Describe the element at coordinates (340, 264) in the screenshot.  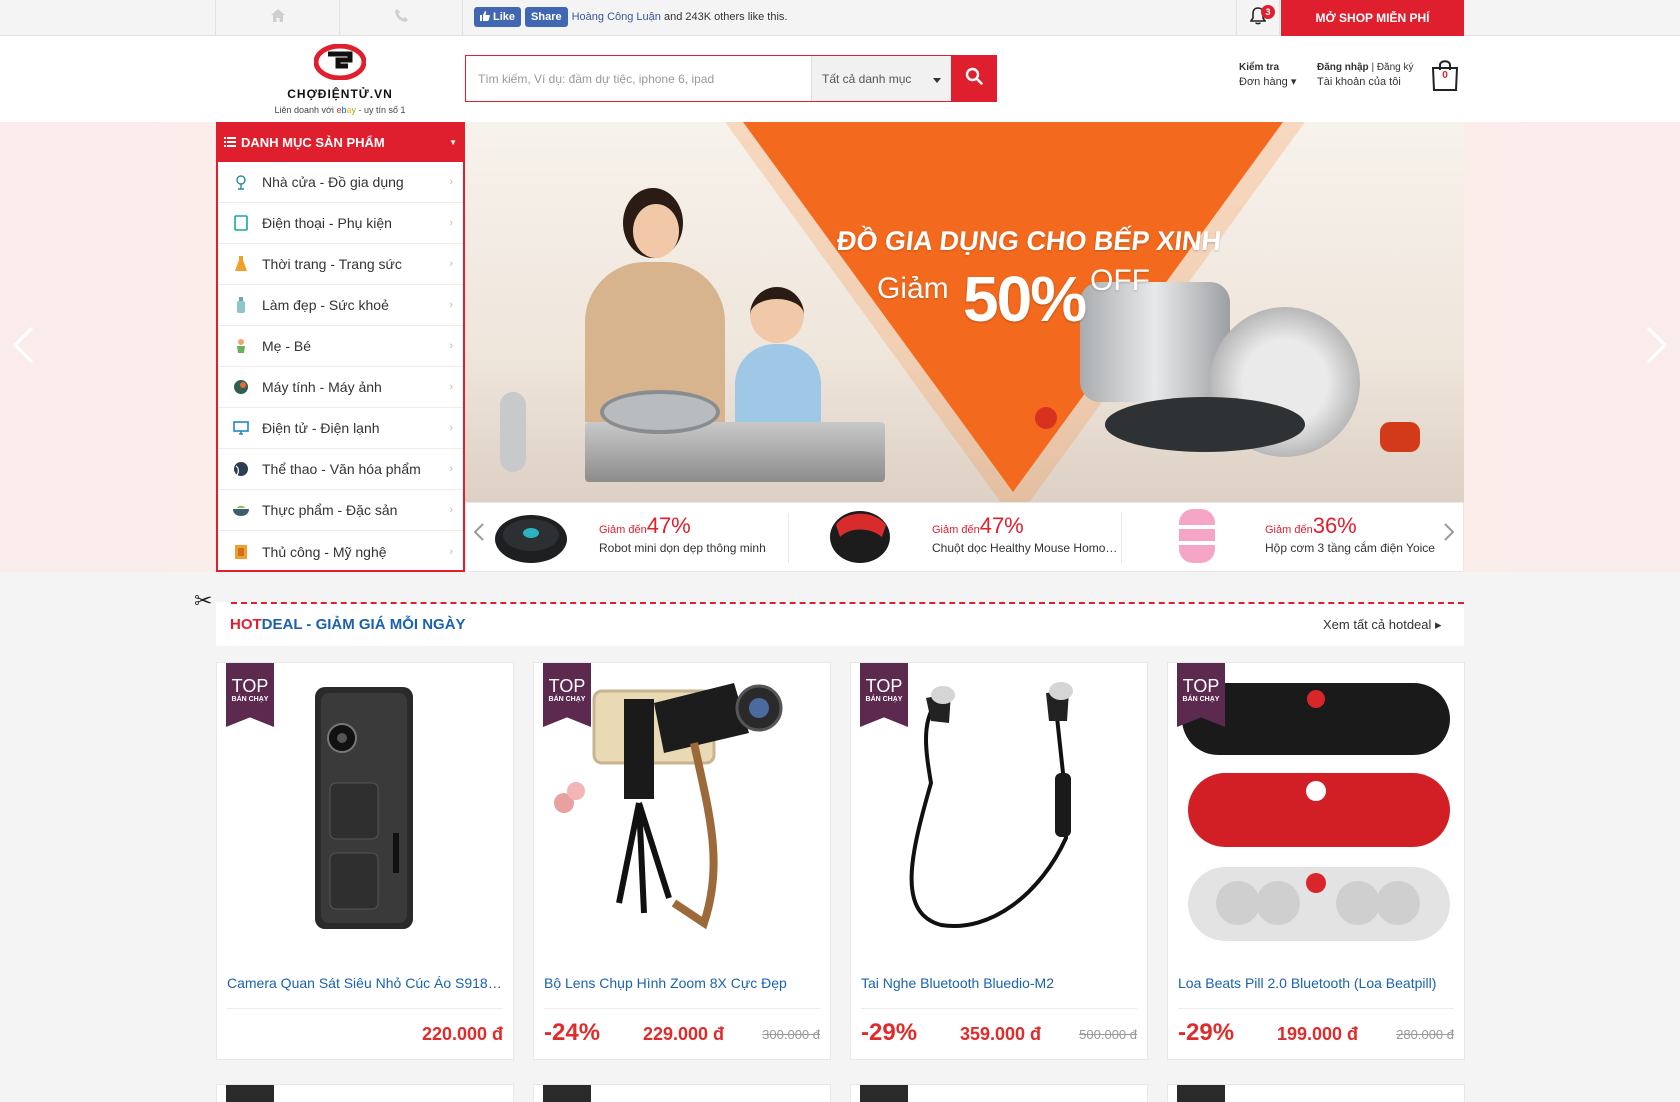
I see `sidebar-item-fashion: Thời trang - Trang sức ›` at that location.